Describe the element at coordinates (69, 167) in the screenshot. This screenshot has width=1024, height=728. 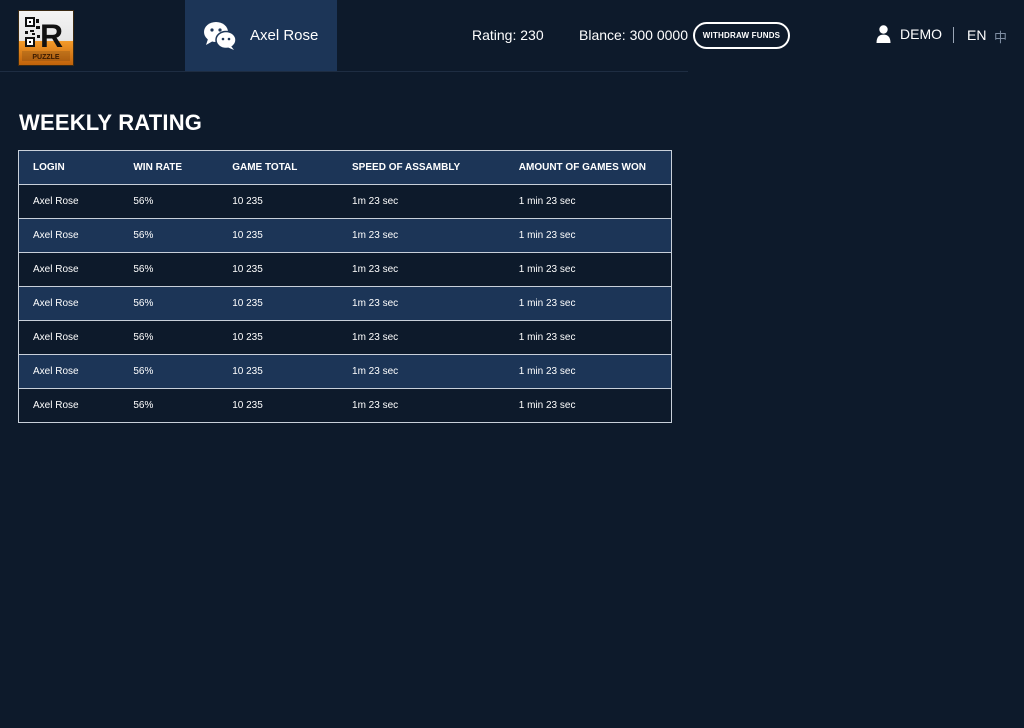
I see `column-header-login: LOGIN` at that location.